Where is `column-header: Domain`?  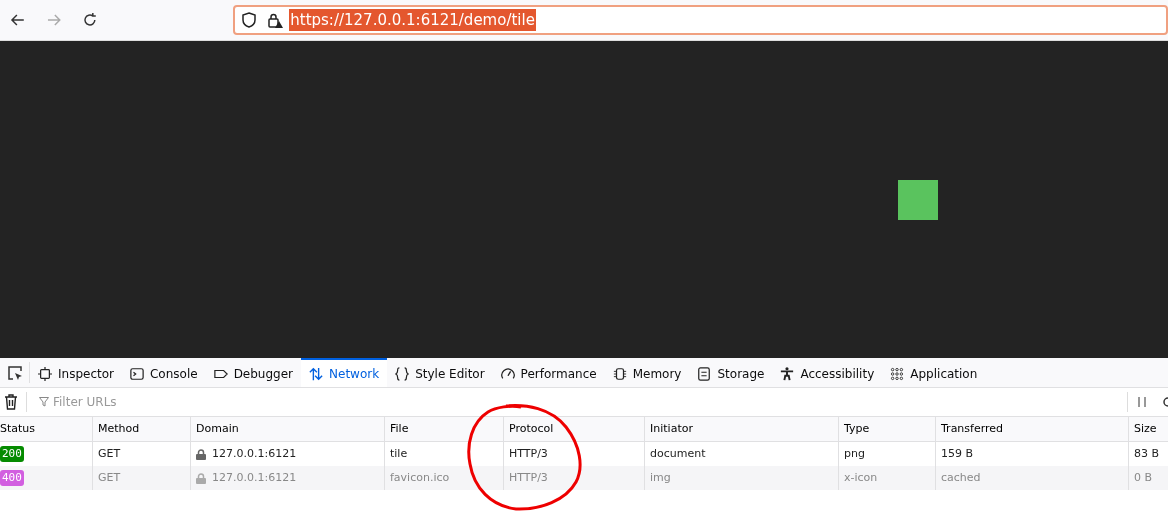 column-header: Domain is located at coordinates (287, 429).